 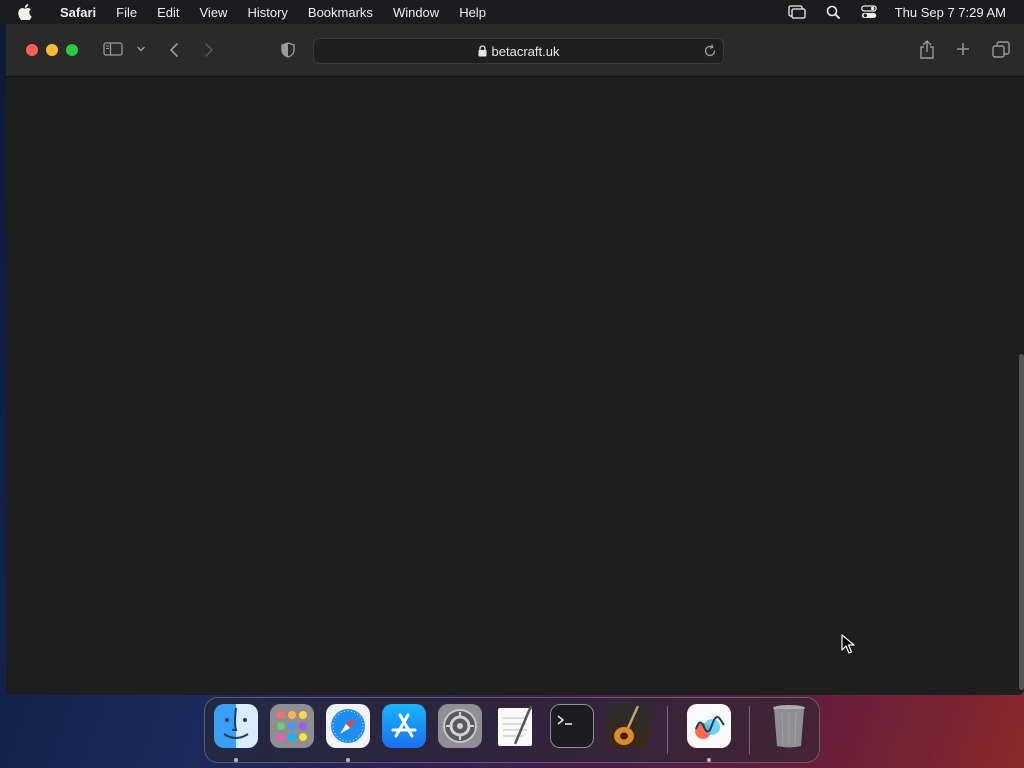 What do you see at coordinates (482, 51) in the screenshot?
I see `lock-icon` at bounding box center [482, 51].